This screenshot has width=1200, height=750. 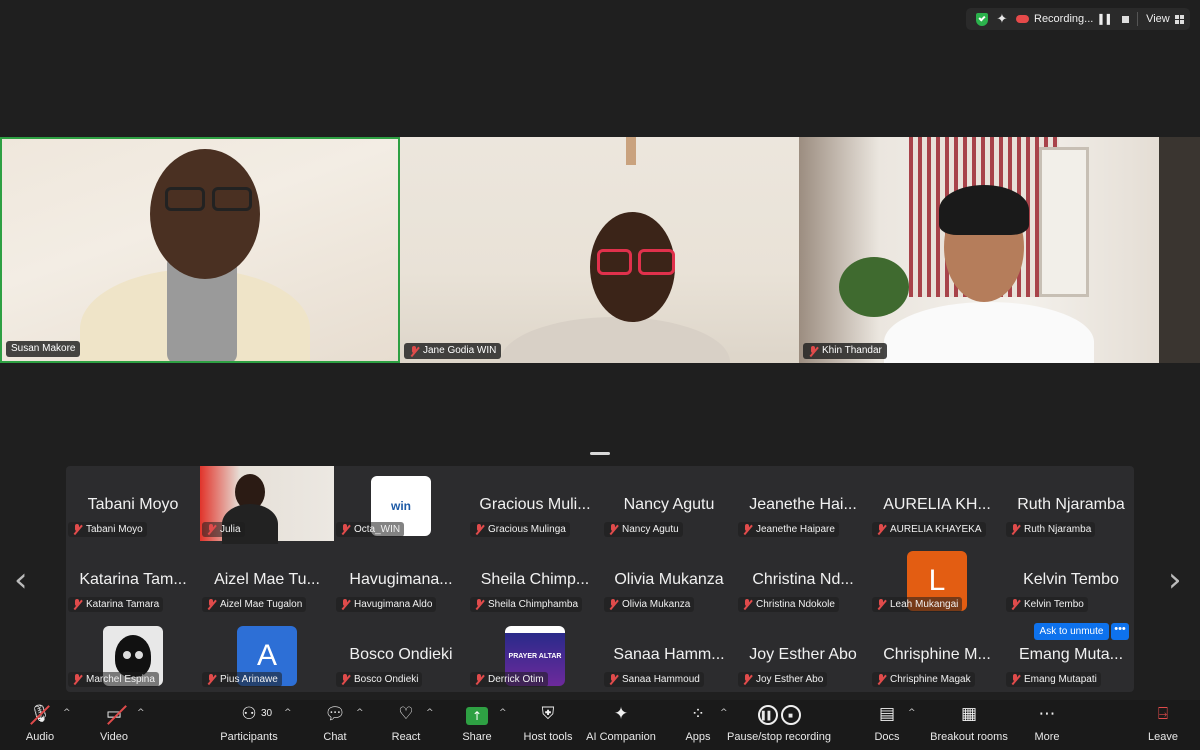 What do you see at coordinates (261, 604) in the screenshot?
I see `participant-name: Aizel Mae Tugalon` at bounding box center [261, 604].